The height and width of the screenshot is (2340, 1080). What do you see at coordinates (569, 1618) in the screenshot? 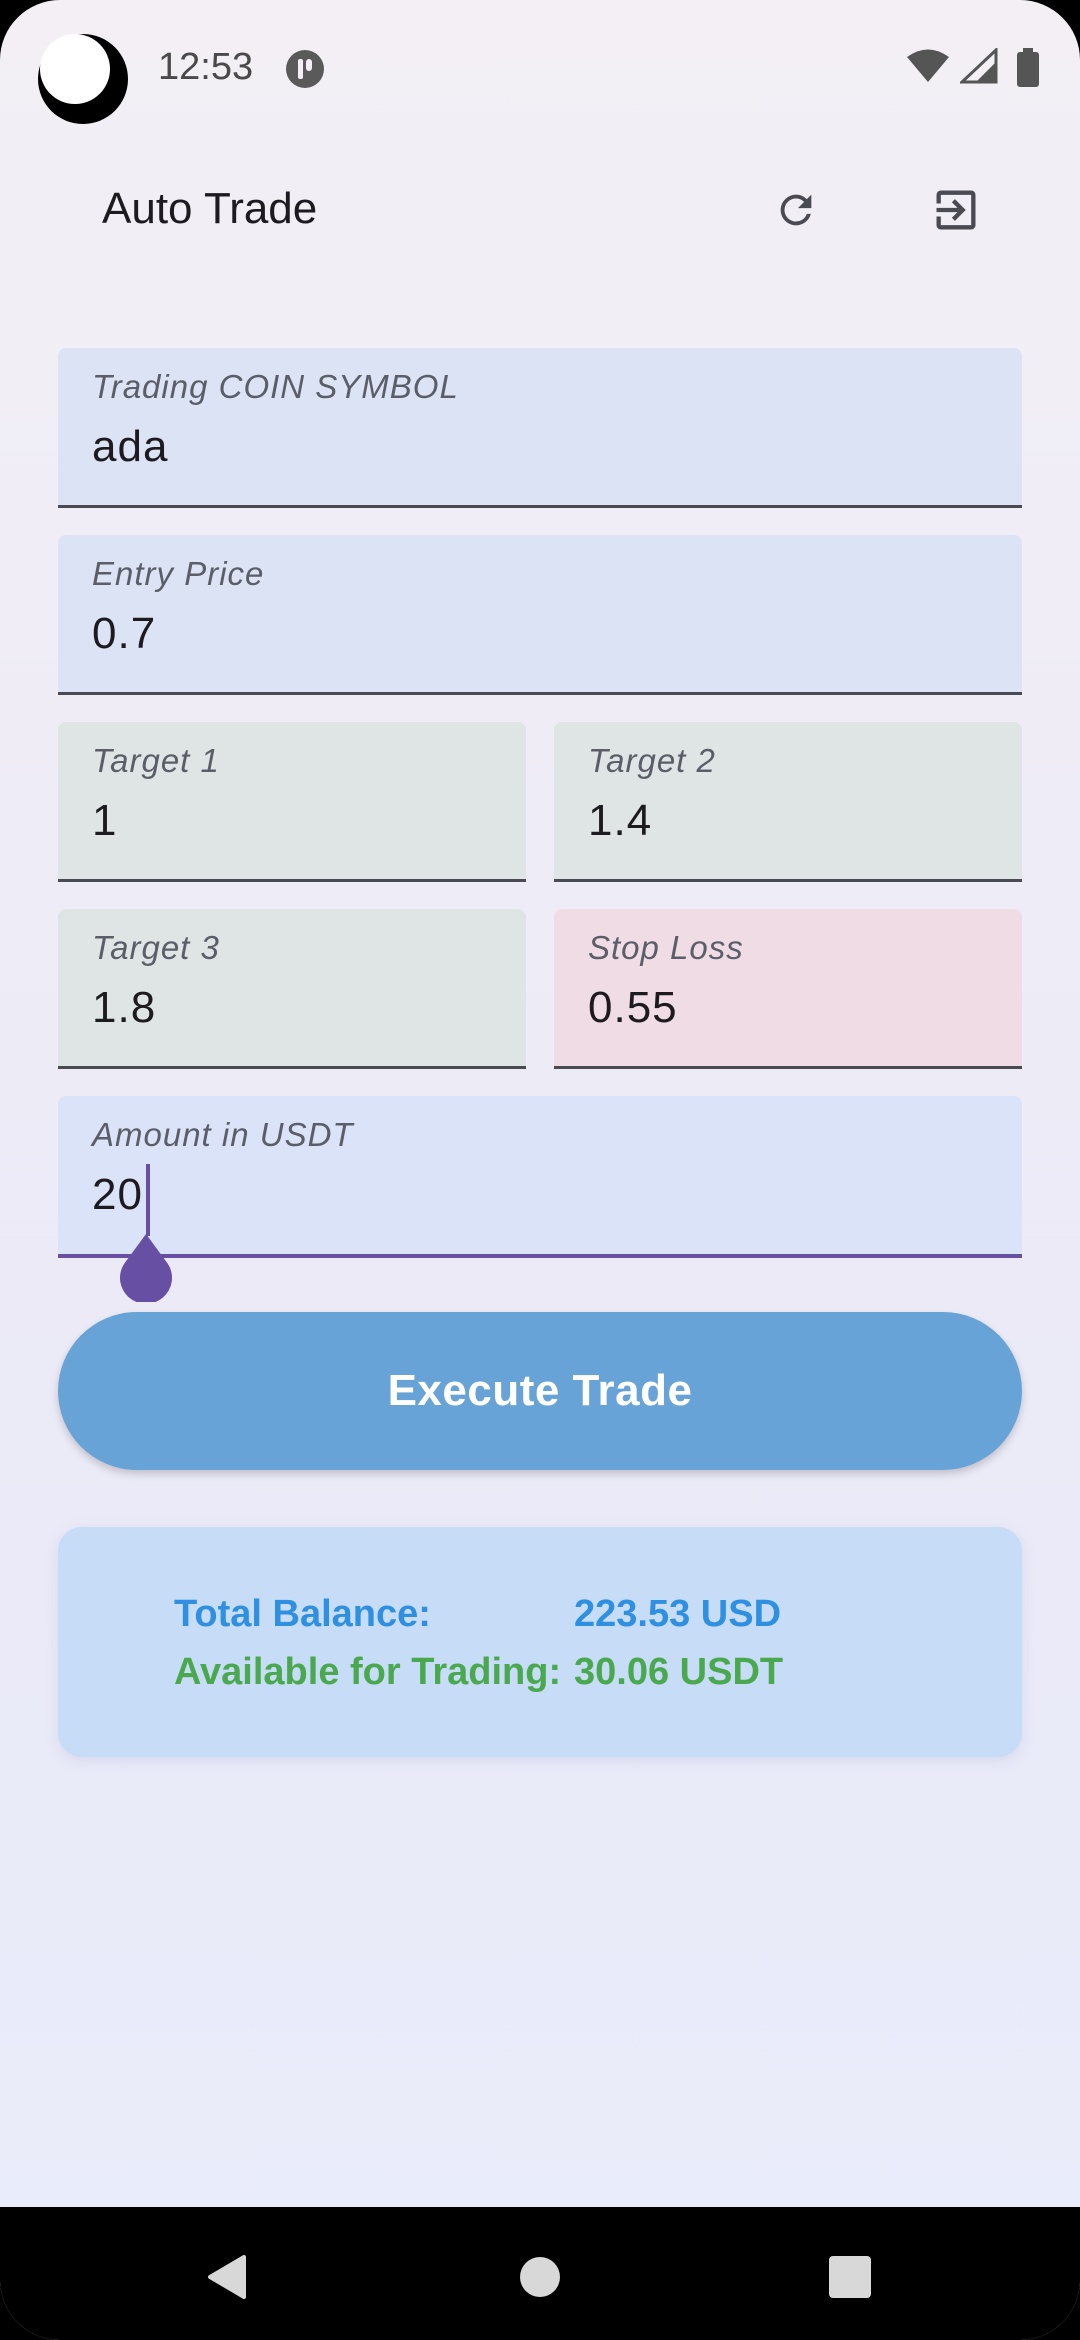
I see `total-balance-row: Total Balance: 223.53 USD` at bounding box center [569, 1618].